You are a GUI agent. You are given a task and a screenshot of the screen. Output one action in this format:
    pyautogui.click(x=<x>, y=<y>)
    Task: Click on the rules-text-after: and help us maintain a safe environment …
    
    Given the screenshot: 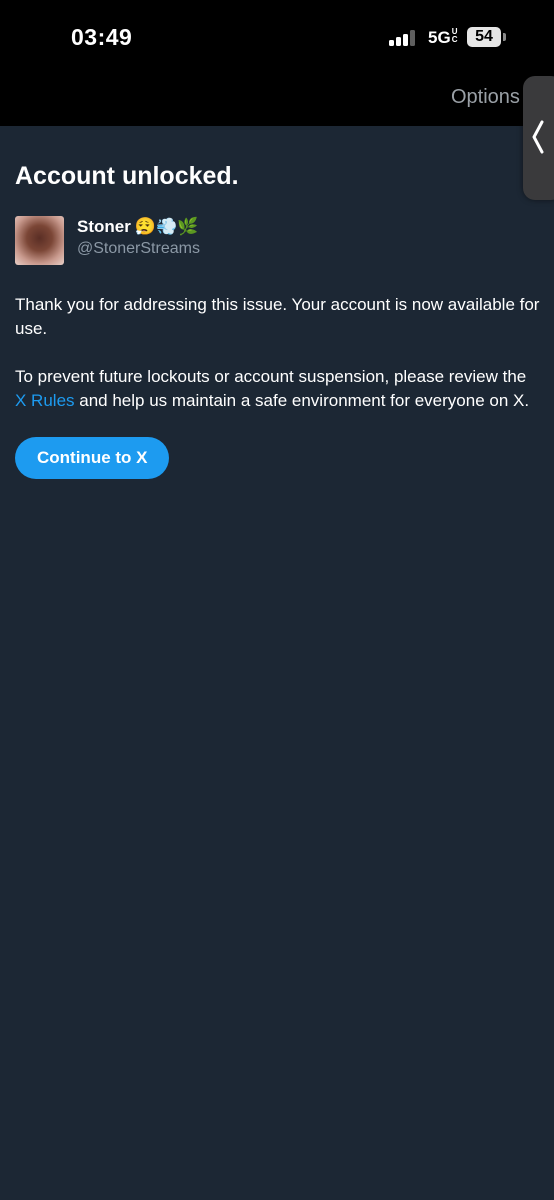 What is the action you would take?
    pyautogui.click(x=302, y=400)
    